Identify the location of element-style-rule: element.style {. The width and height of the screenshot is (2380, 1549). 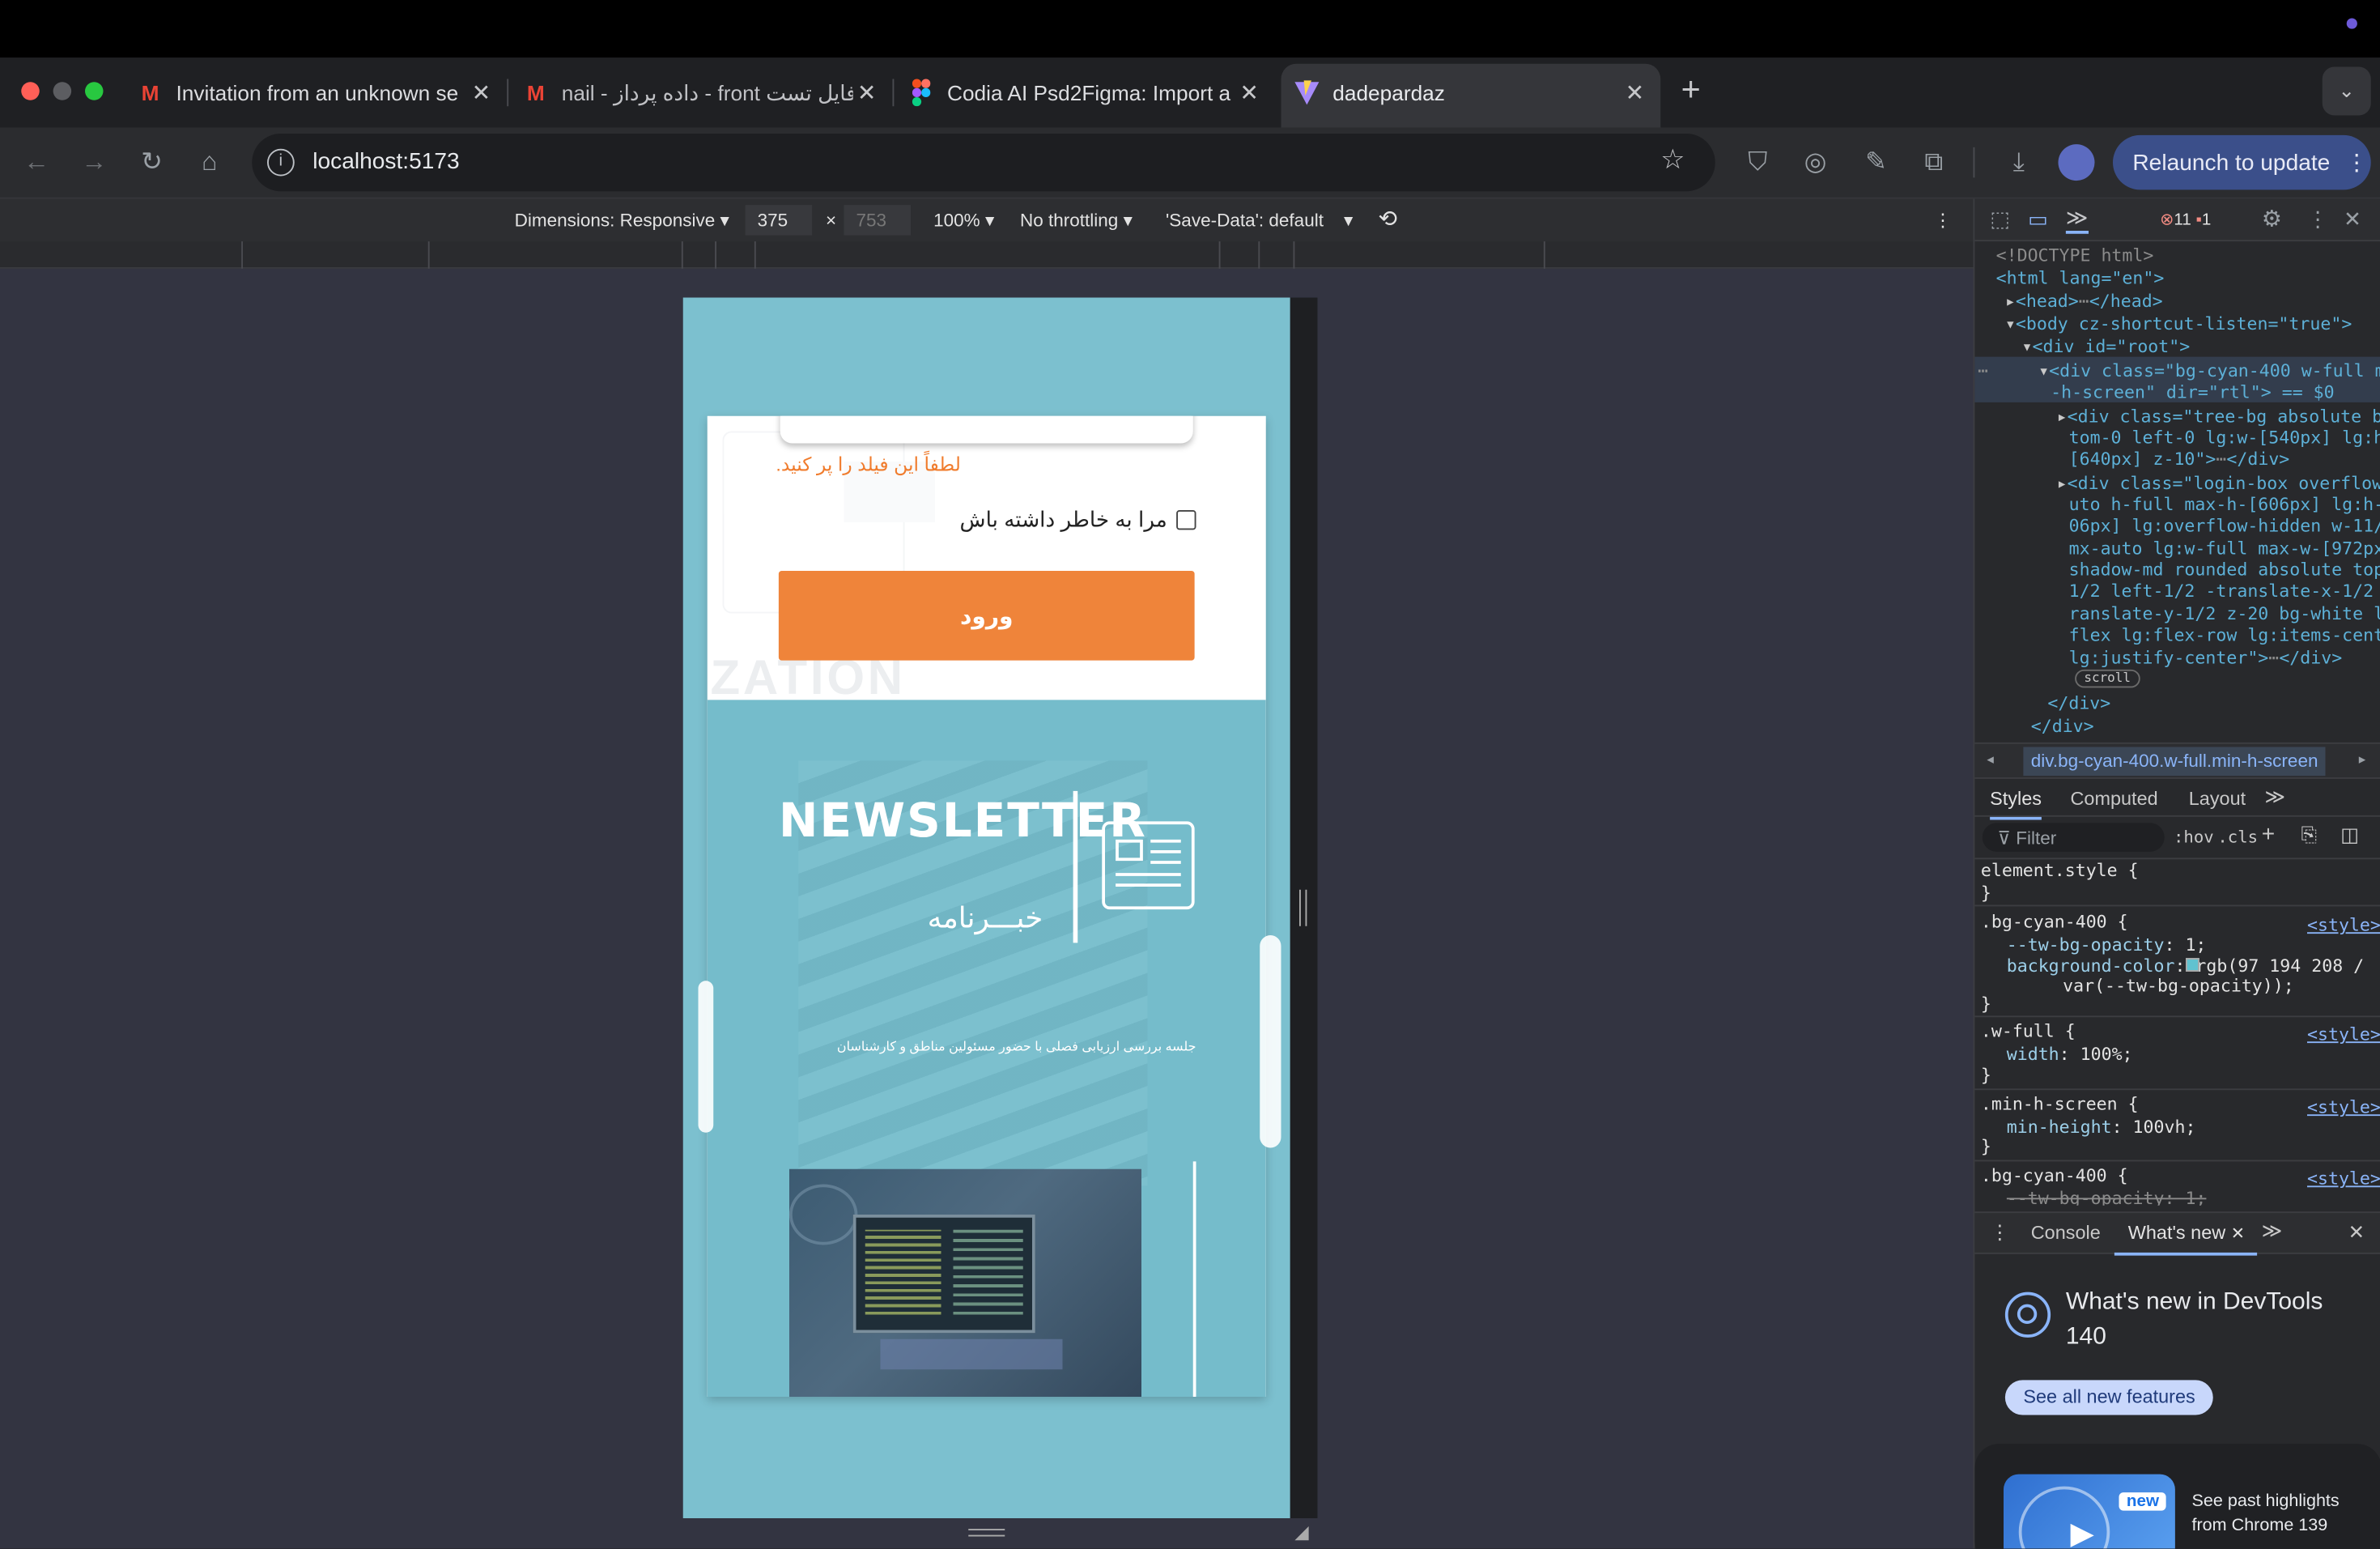
(2060, 869).